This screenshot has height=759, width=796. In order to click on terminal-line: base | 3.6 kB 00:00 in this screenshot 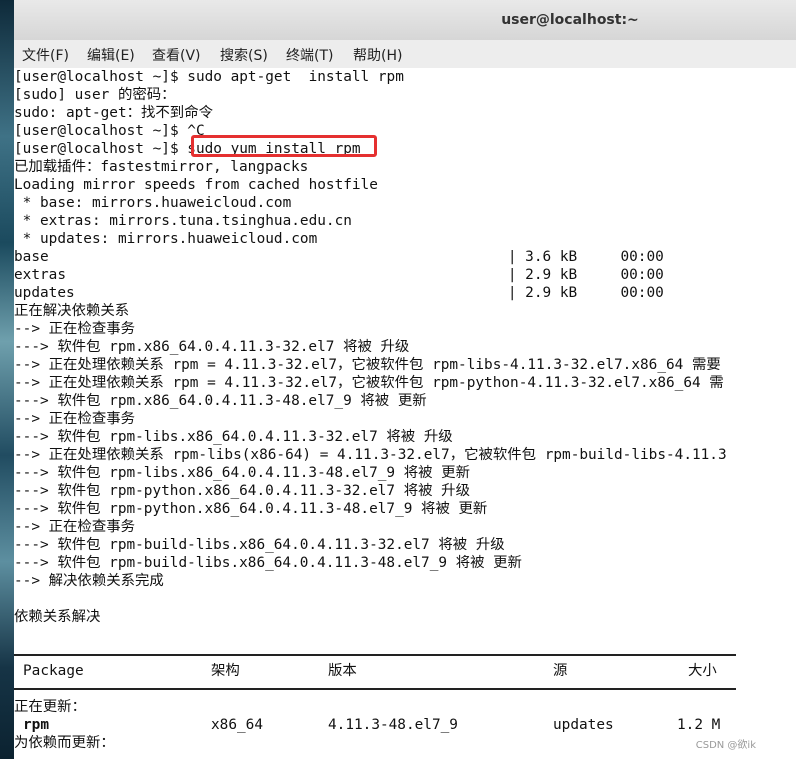, I will do `click(339, 257)`.